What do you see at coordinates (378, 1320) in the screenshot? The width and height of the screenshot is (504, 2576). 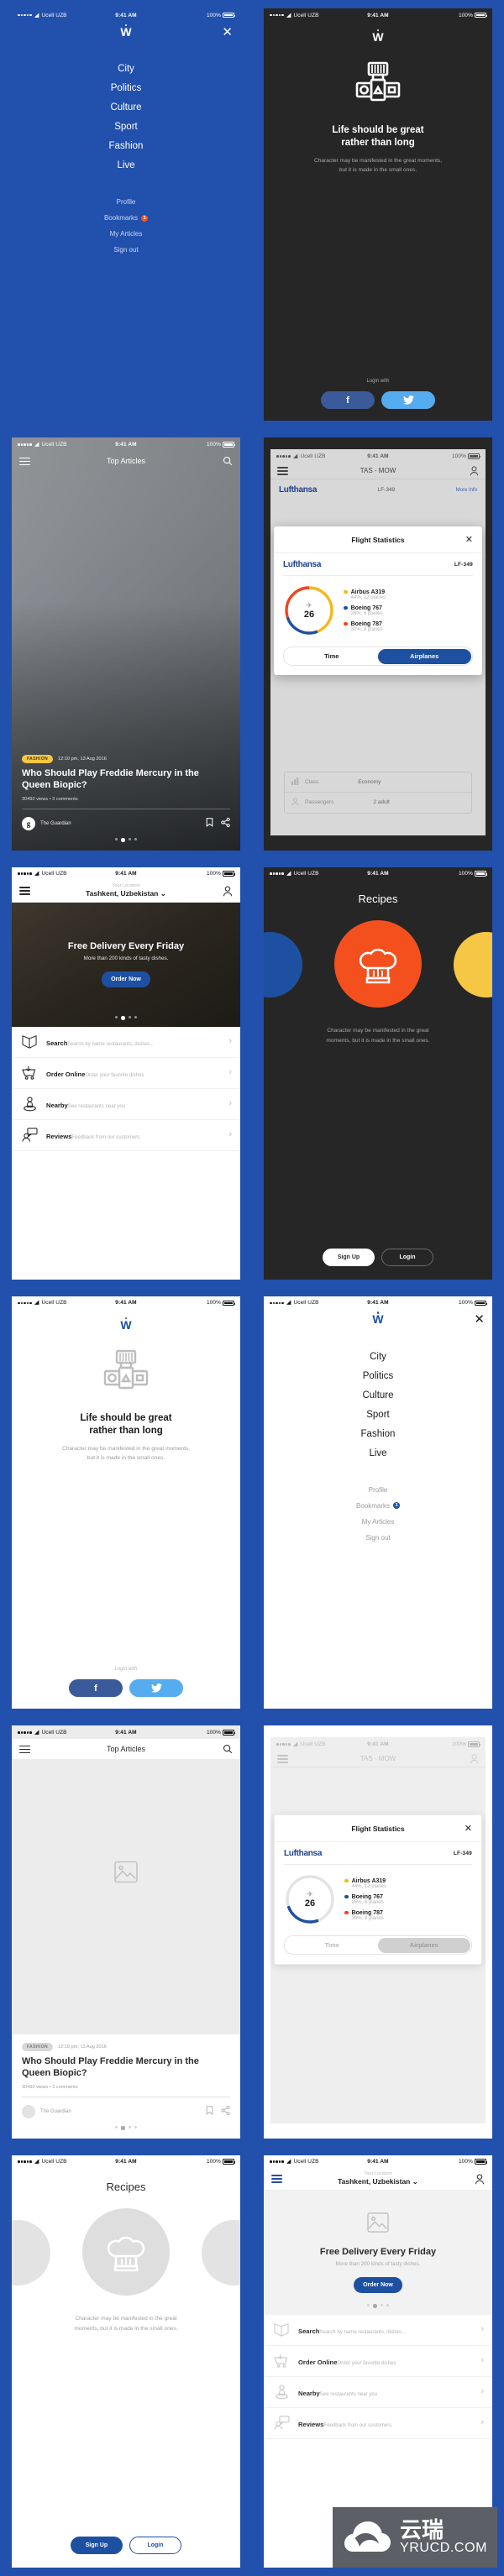 I see `brand-logo-icon: W` at bounding box center [378, 1320].